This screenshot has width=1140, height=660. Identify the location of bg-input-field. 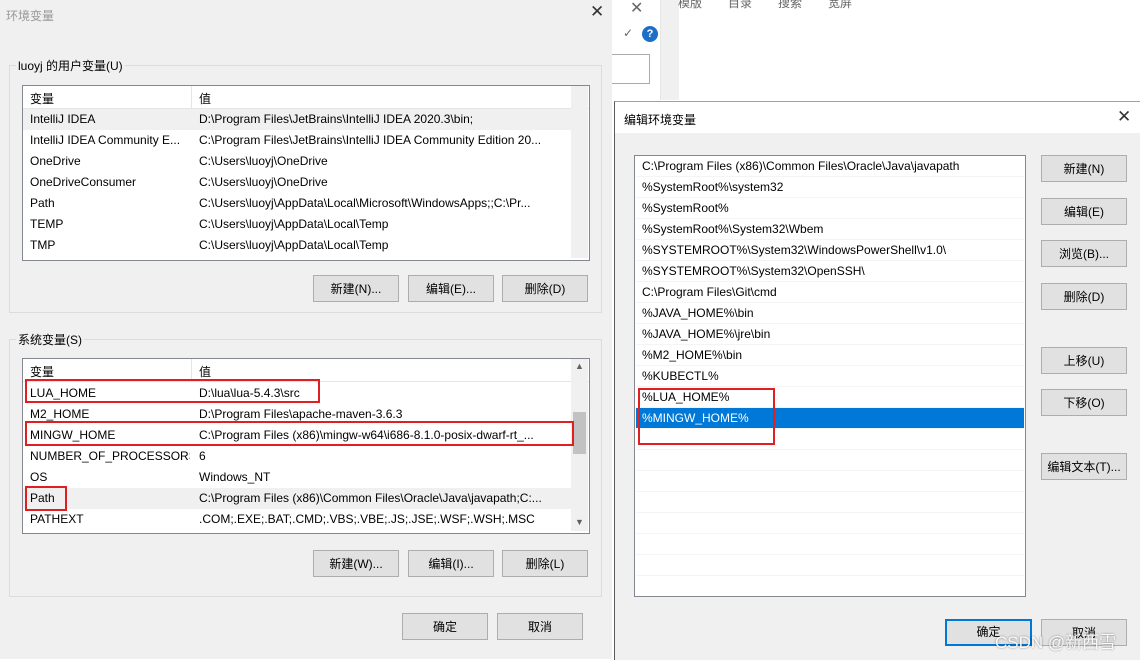
(631, 69).